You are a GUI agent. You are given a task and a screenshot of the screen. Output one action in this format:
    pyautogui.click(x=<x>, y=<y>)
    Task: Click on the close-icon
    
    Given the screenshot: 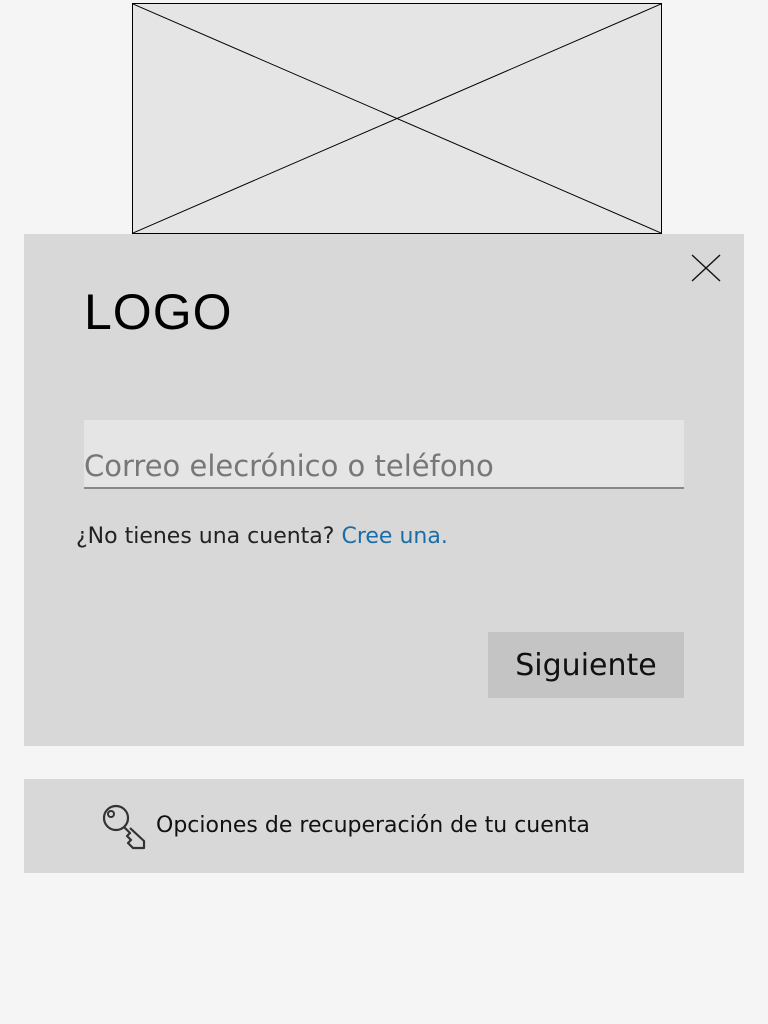 What is the action you would take?
    pyautogui.click(x=706, y=268)
    